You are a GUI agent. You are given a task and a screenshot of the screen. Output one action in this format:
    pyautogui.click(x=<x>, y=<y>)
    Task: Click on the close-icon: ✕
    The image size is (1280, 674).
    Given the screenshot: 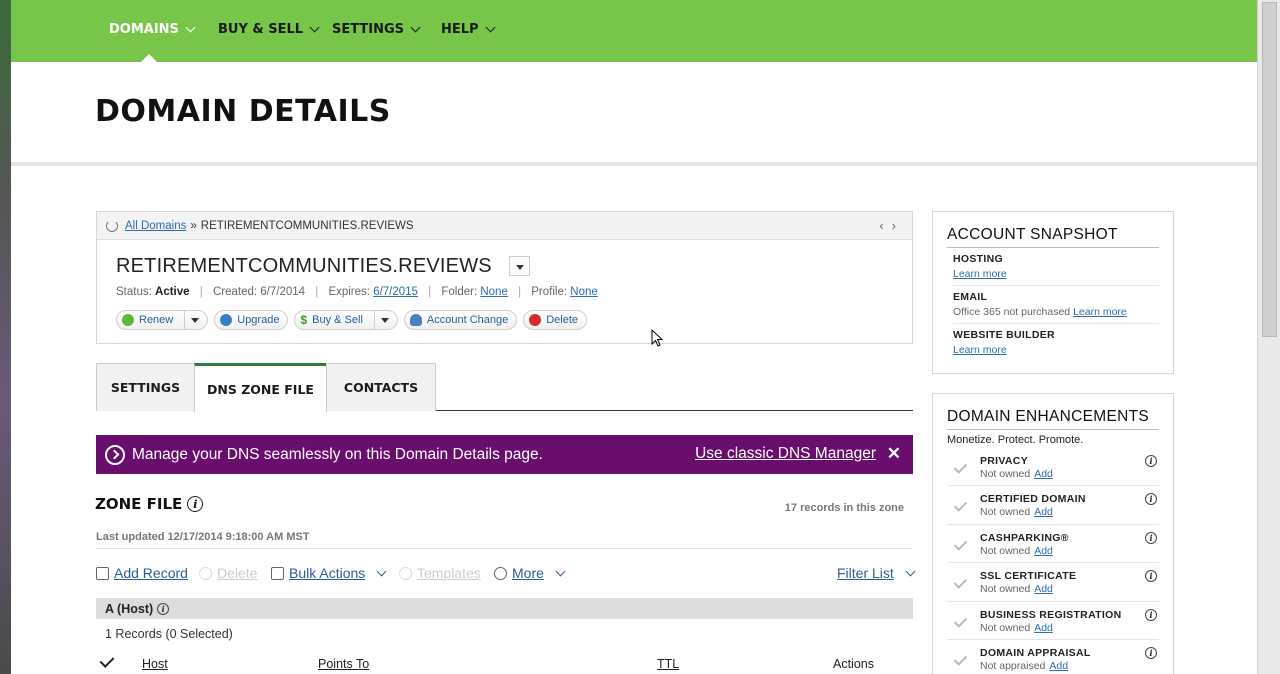 What is the action you would take?
    pyautogui.click(x=894, y=454)
    